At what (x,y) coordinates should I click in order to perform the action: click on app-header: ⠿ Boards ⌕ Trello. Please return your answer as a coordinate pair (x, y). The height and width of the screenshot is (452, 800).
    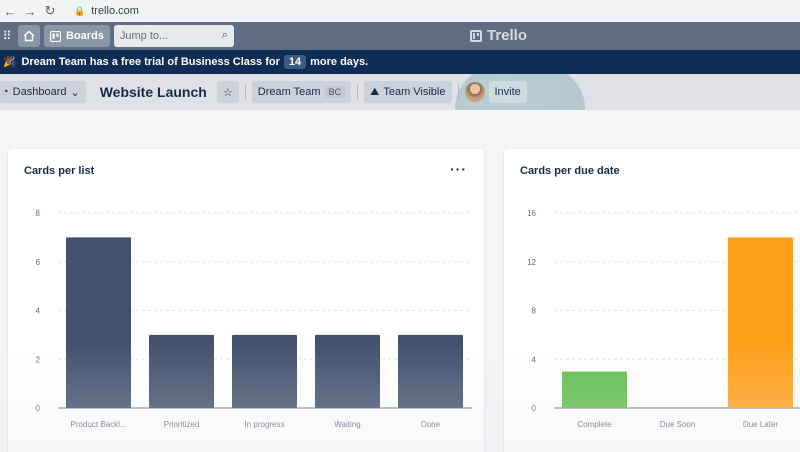
    Looking at the image, I should click on (400, 36).